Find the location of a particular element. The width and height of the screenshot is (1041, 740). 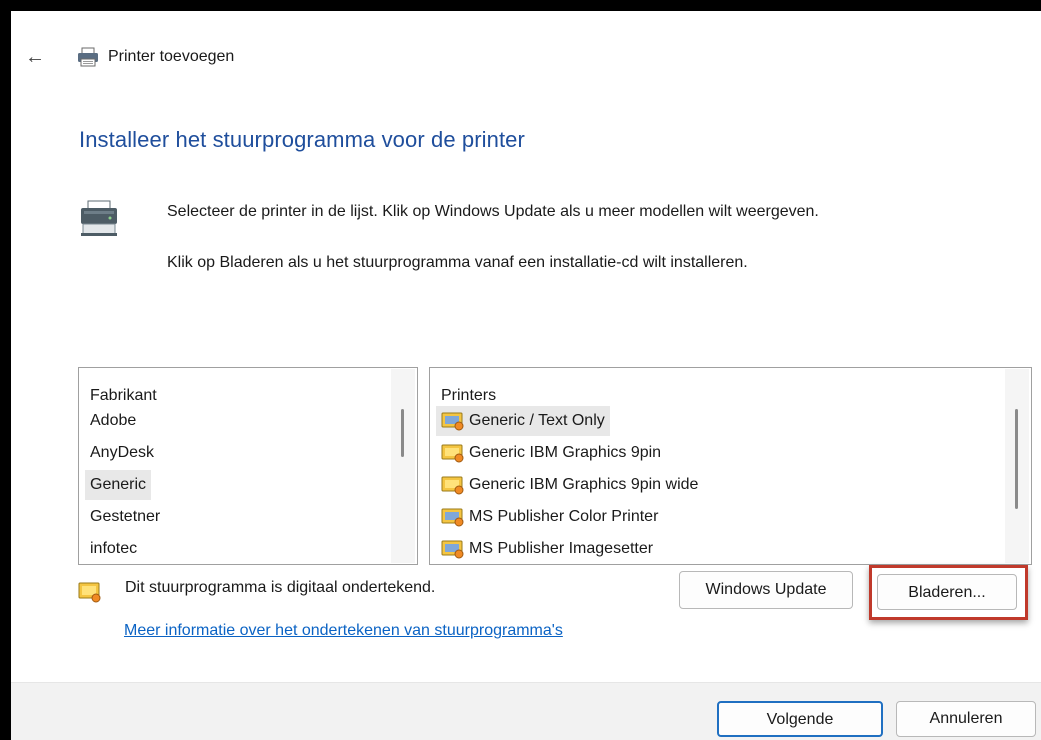

printer-item-label: MS Publisher Color Printer is located at coordinates (564, 516).